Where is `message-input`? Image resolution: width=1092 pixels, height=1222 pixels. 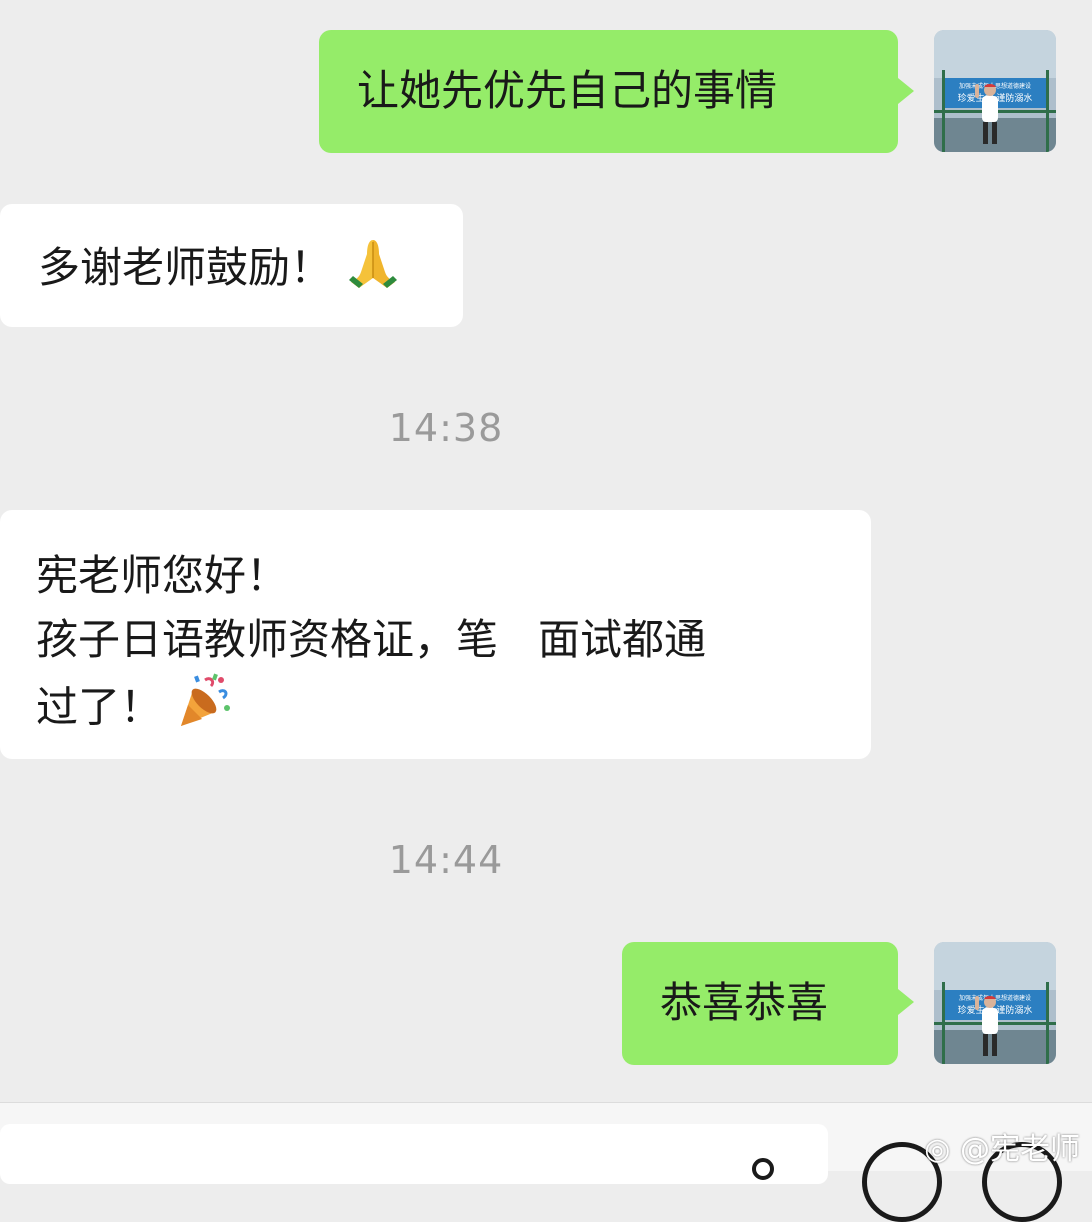 message-input is located at coordinates (414, 1154).